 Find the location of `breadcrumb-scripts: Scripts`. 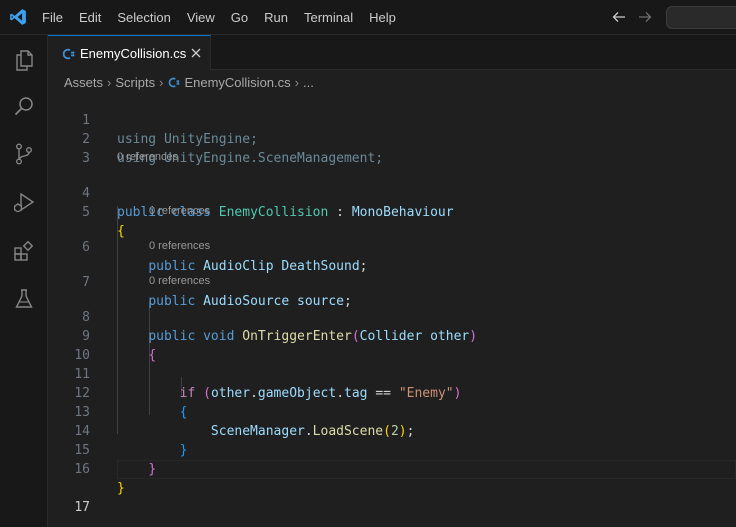

breadcrumb-scripts: Scripts is located at coordinates (135, 82).